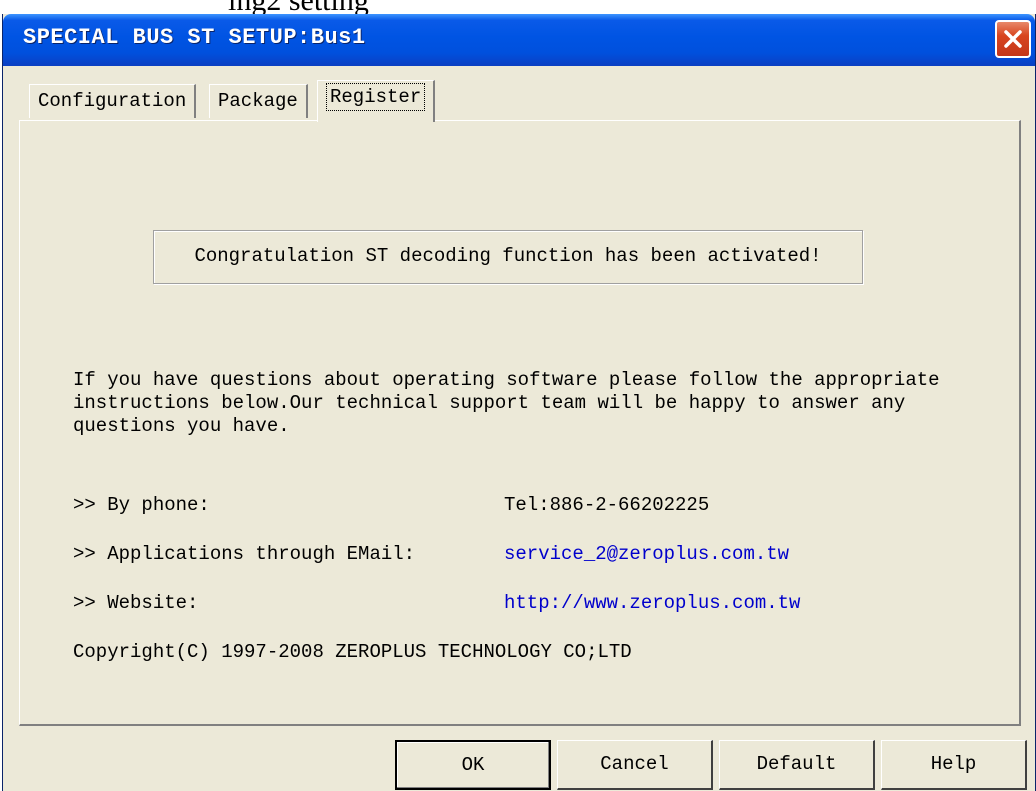 The width and height of the screenshot is (1036, 791). What do you see at coordinates (652, 603) in the screenshot?
I see `website-link: http://www.zeroplus.com.tw` at bounding box center [652, 603].